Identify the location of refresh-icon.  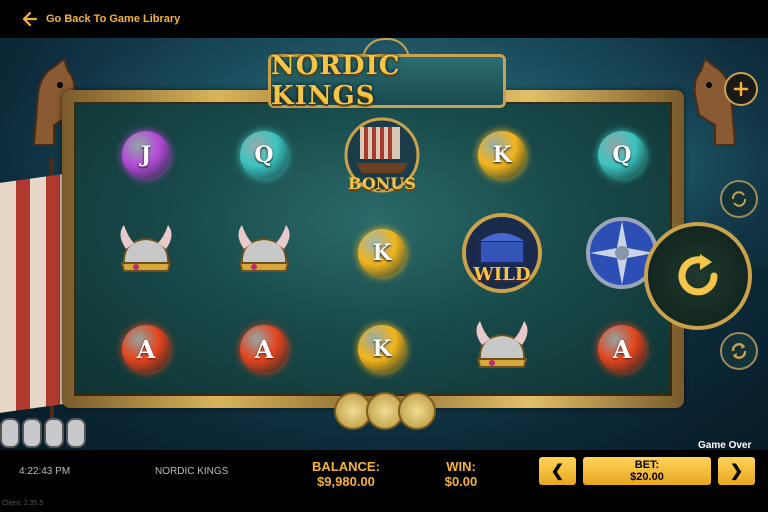
(739, 351).